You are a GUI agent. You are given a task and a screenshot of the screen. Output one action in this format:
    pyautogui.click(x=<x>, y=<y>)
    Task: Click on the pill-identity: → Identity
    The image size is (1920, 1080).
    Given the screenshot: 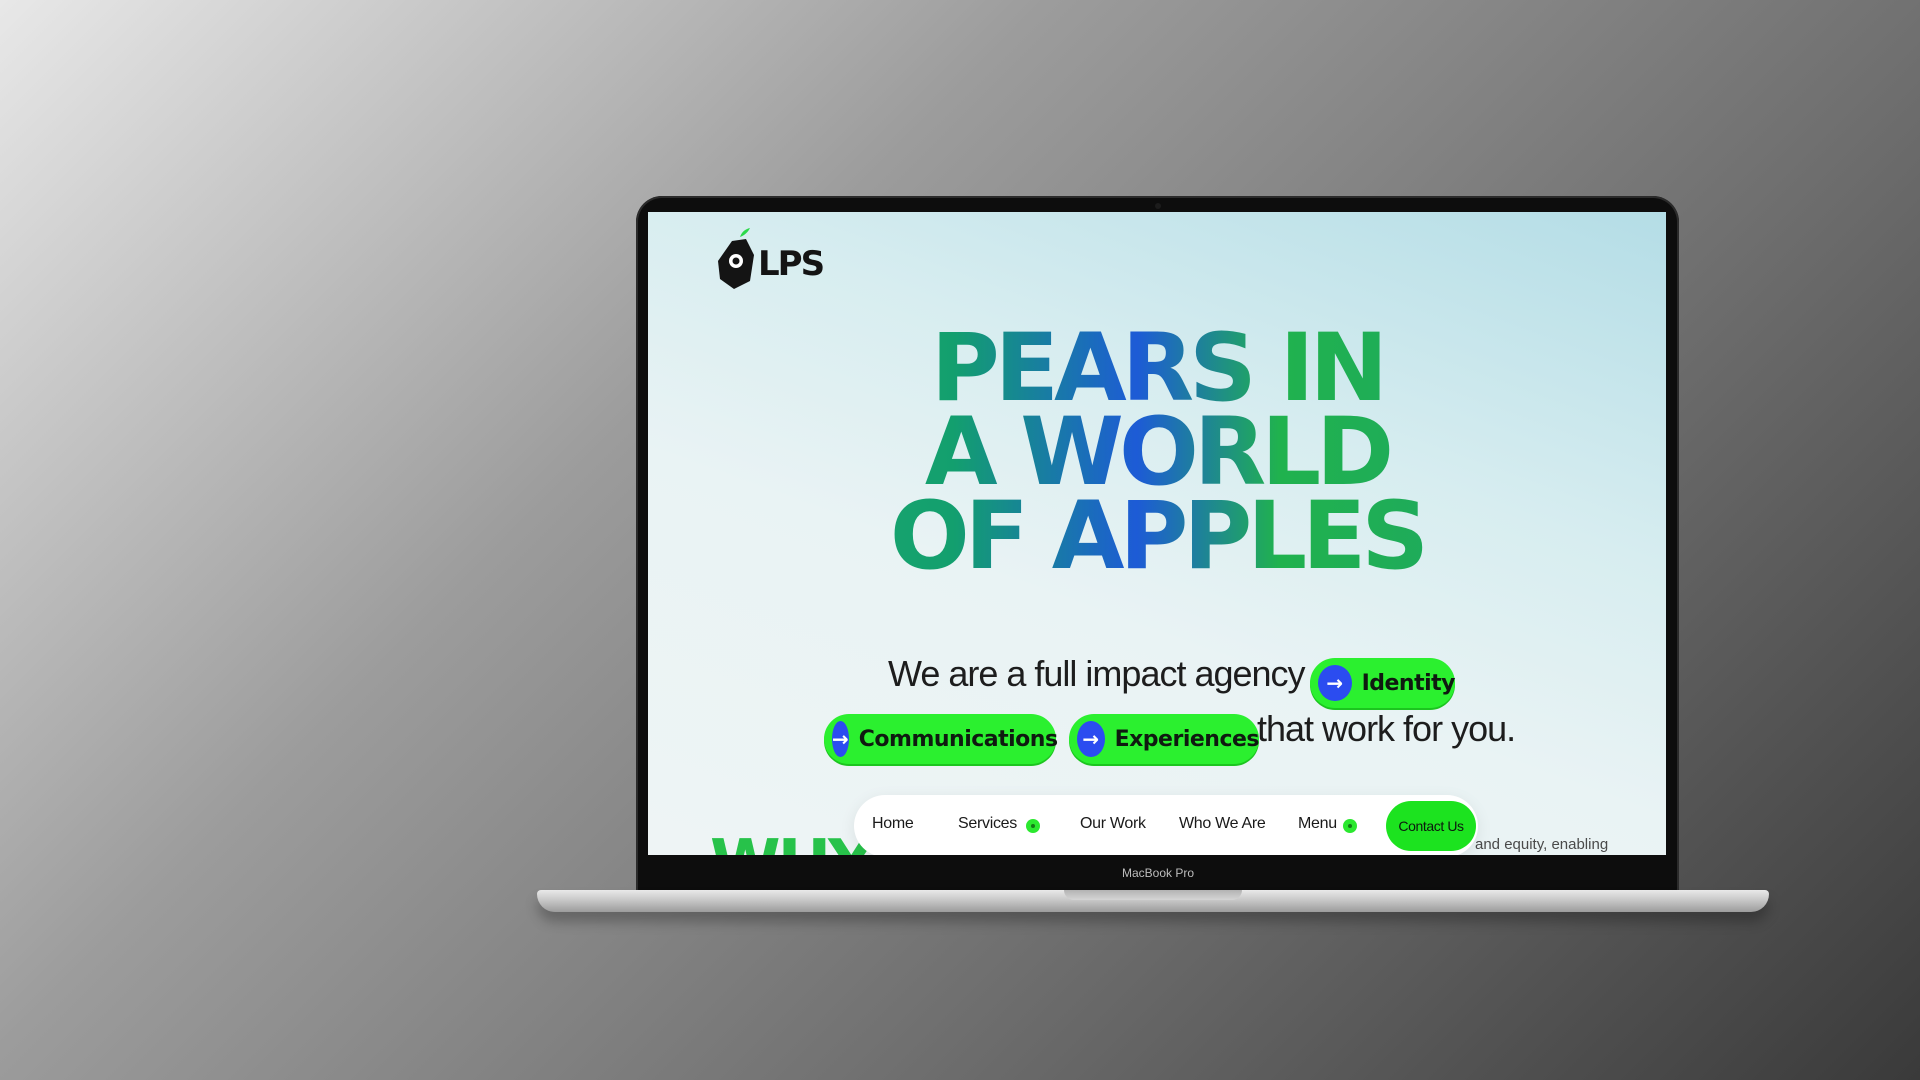 What is the action you would take?
    pyautogui.click(x=1383, y=683)
    